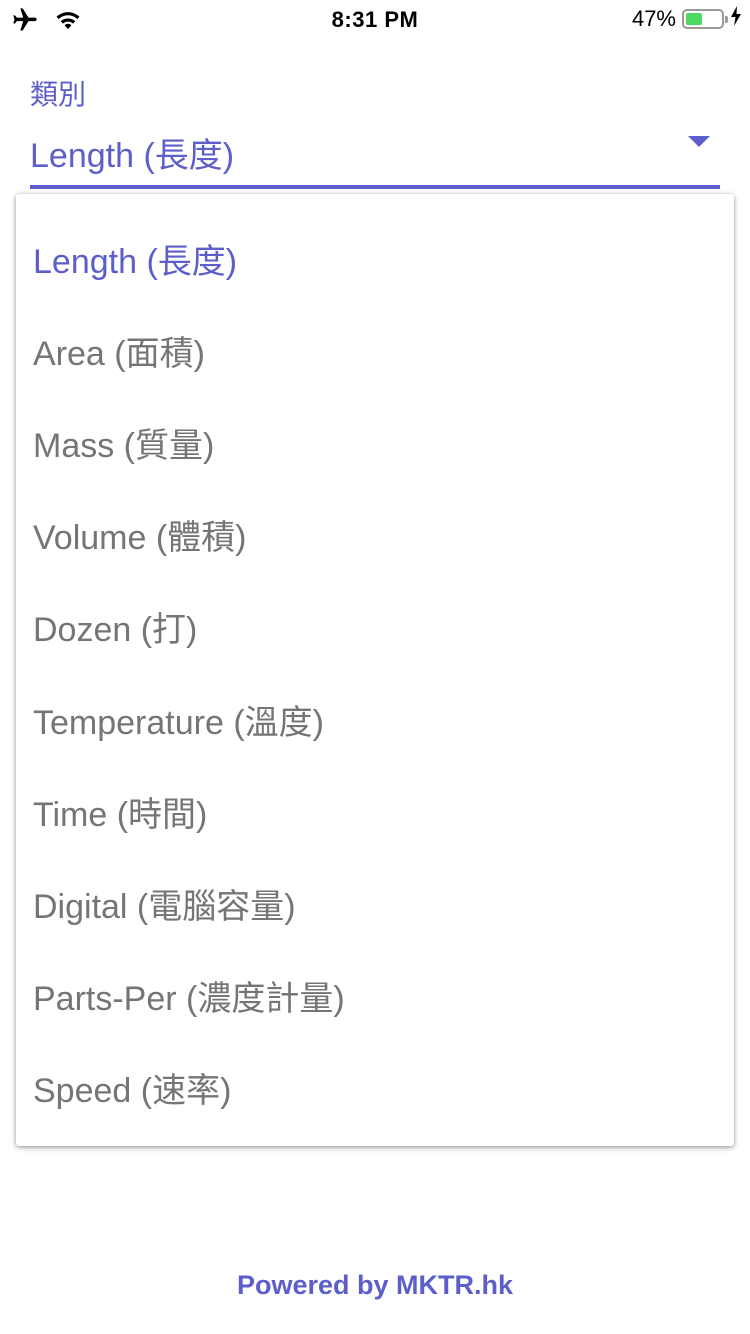  I want to click on category-select: 類別 Length (長度), so click(375, 130).